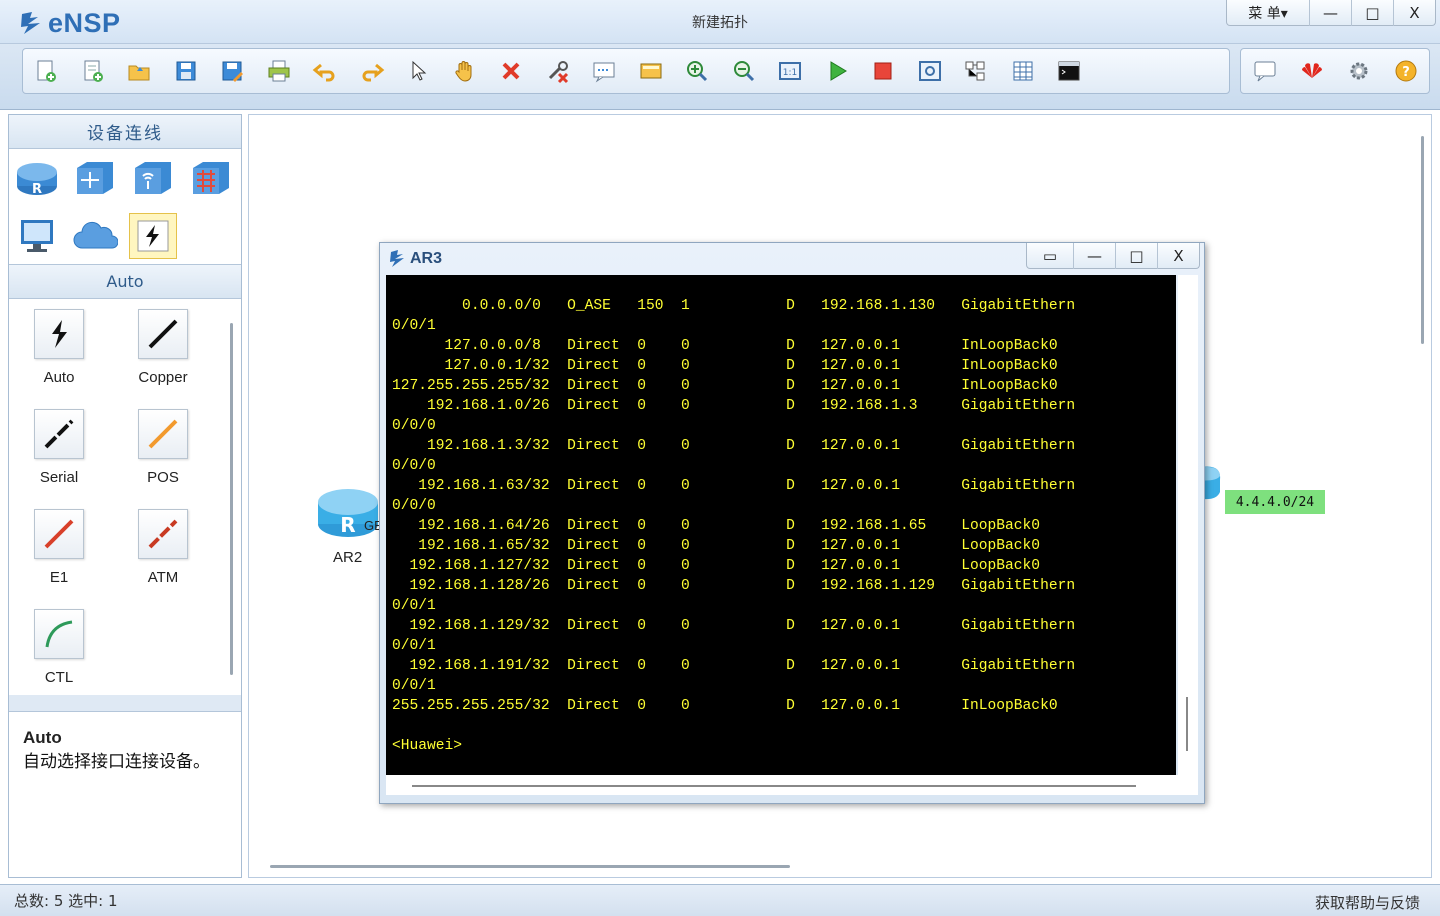 The image size is (1440, 916). Describe the element at coordinates (1422, 240) in the screenshot. I see `canvas-vertical-scrollbar` at that location.